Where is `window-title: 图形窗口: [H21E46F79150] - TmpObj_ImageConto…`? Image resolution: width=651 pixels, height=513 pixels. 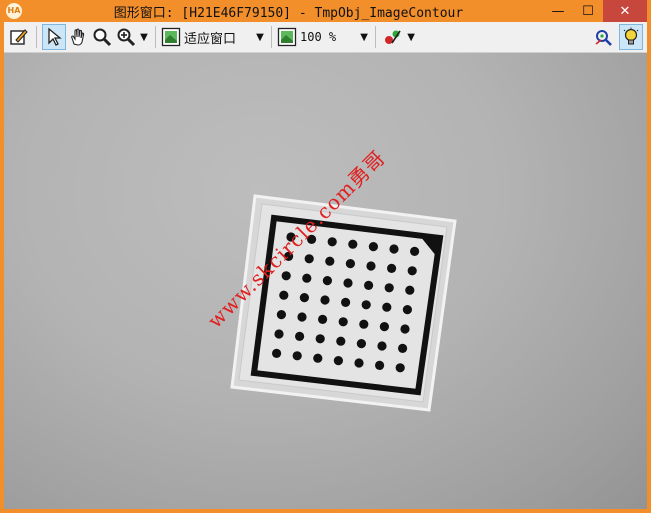
window-title: 图形窗口: [H21E46F79150] - TmpObj_ImageConto… is located at coordinates (288, 13).